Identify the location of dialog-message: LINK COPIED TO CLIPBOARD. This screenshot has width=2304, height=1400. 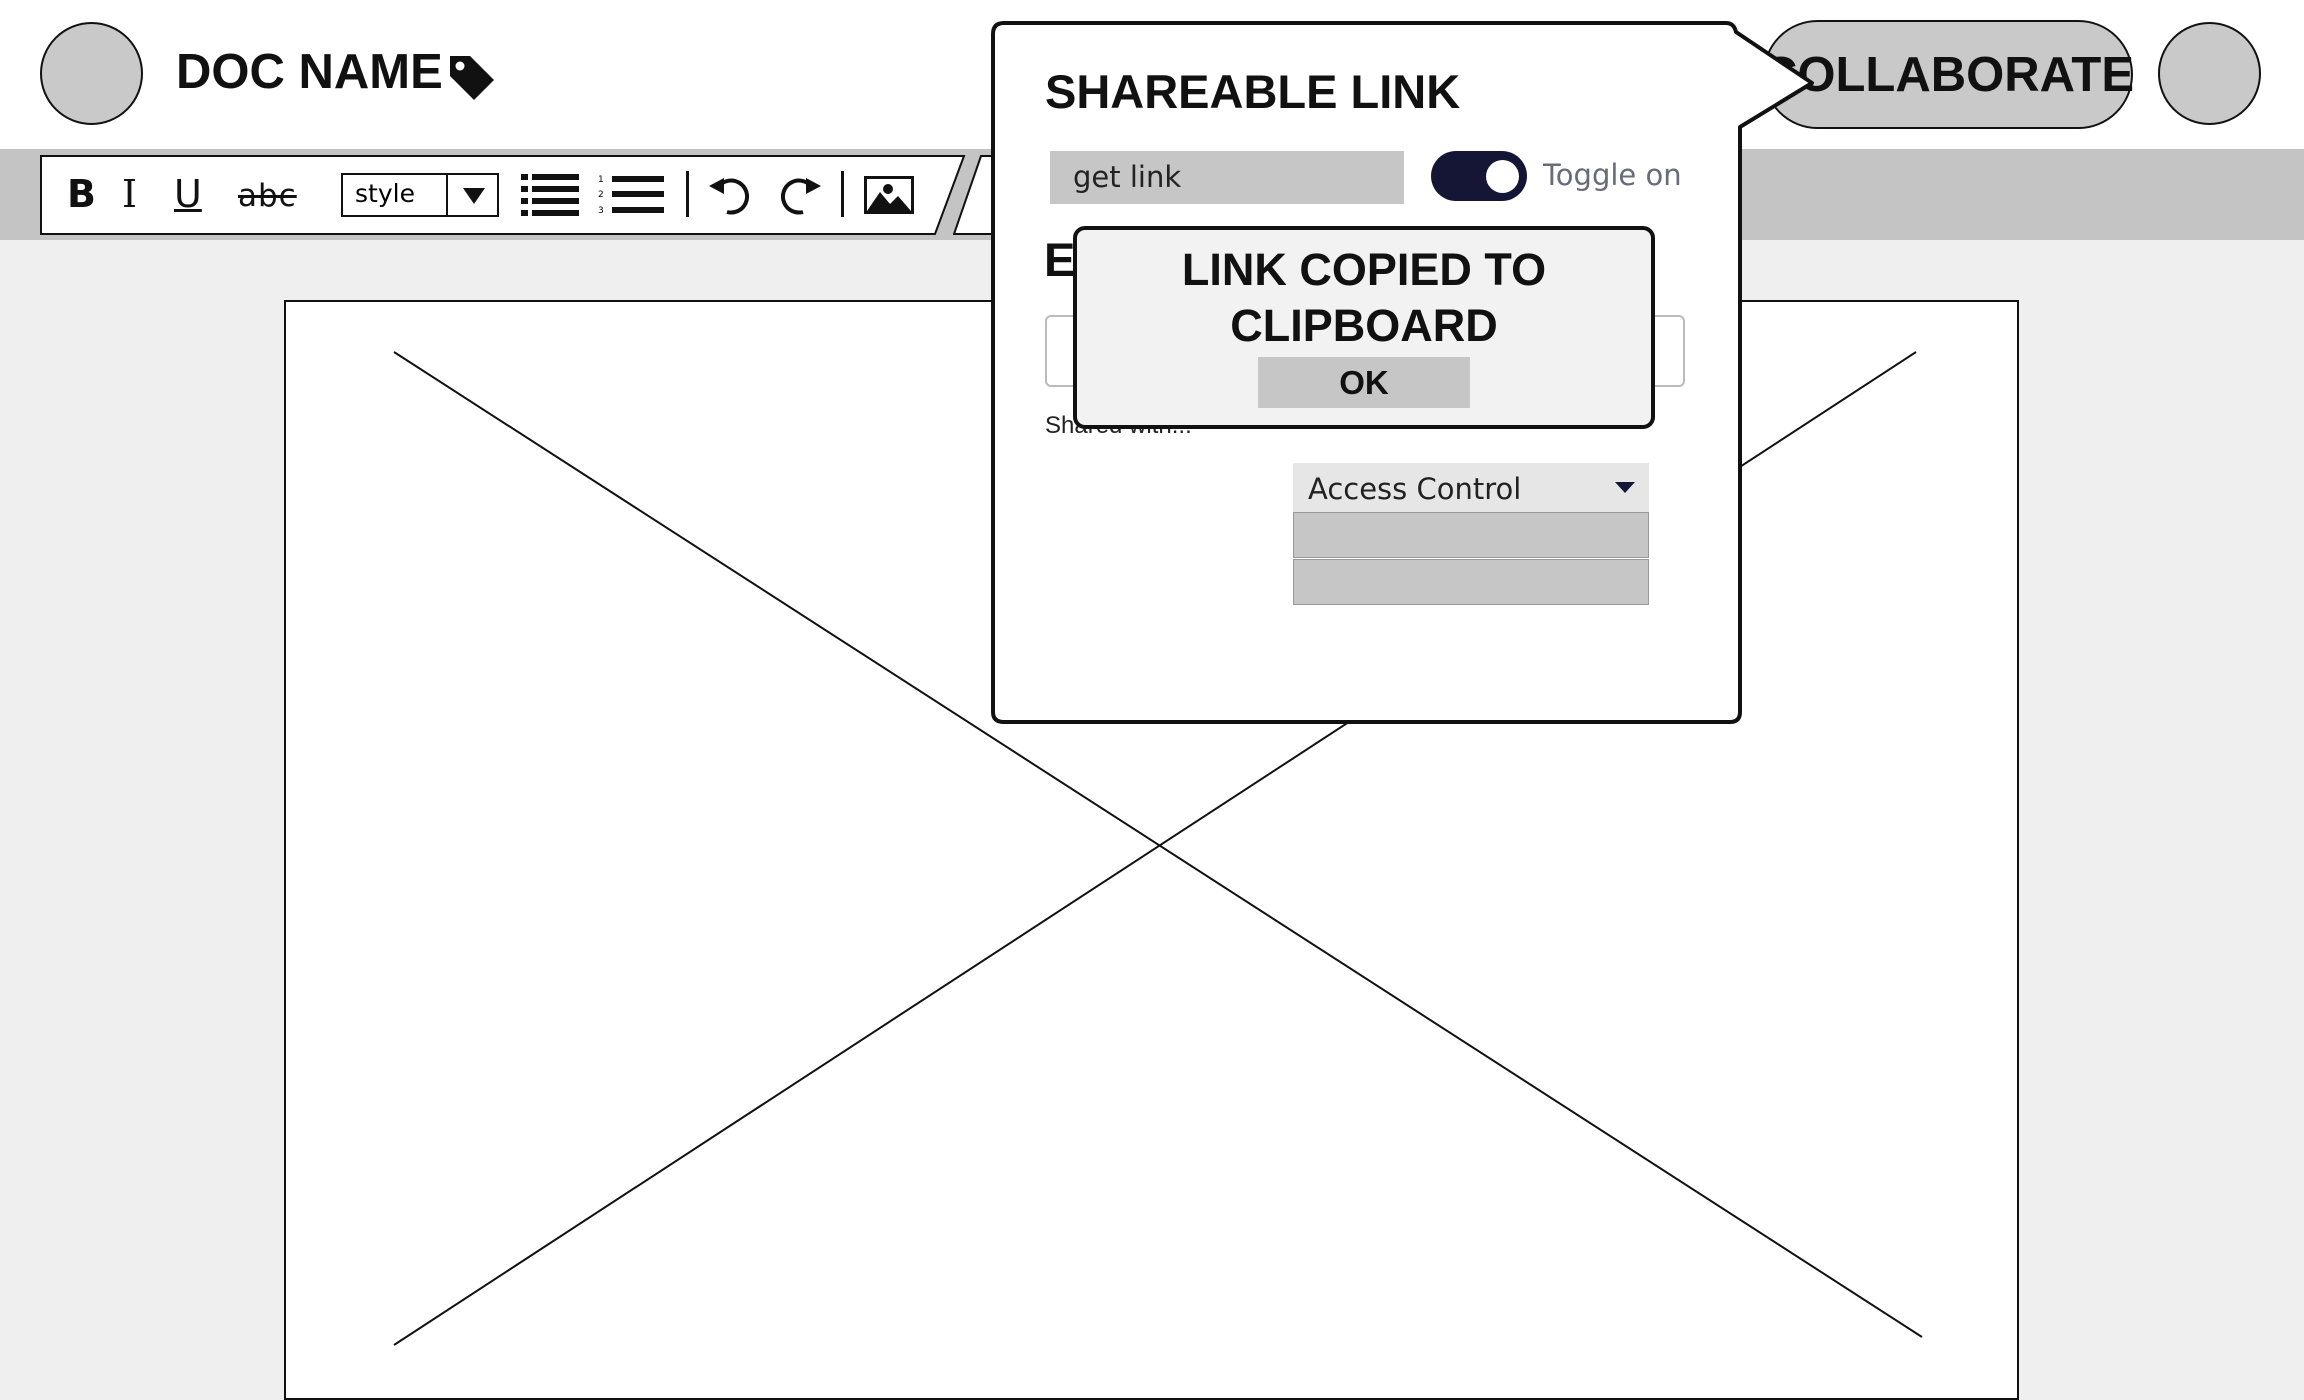
(1364, 297).